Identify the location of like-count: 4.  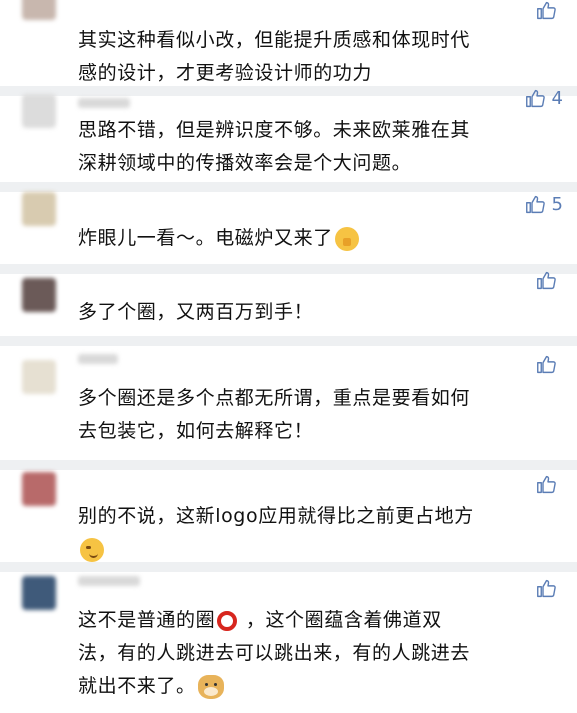
(557, 98).